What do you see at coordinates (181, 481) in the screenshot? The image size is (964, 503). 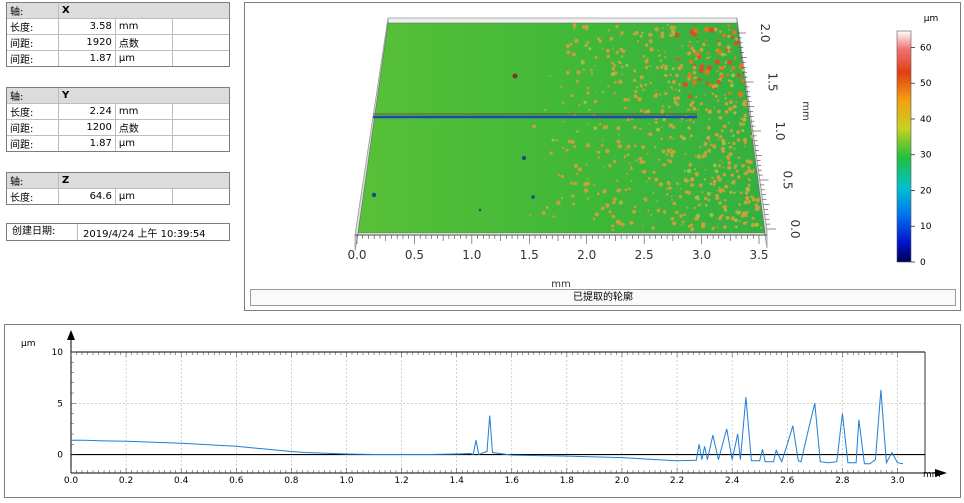 I see `profile-x-tick-label: 0.4` at bounding box center [181, 481].